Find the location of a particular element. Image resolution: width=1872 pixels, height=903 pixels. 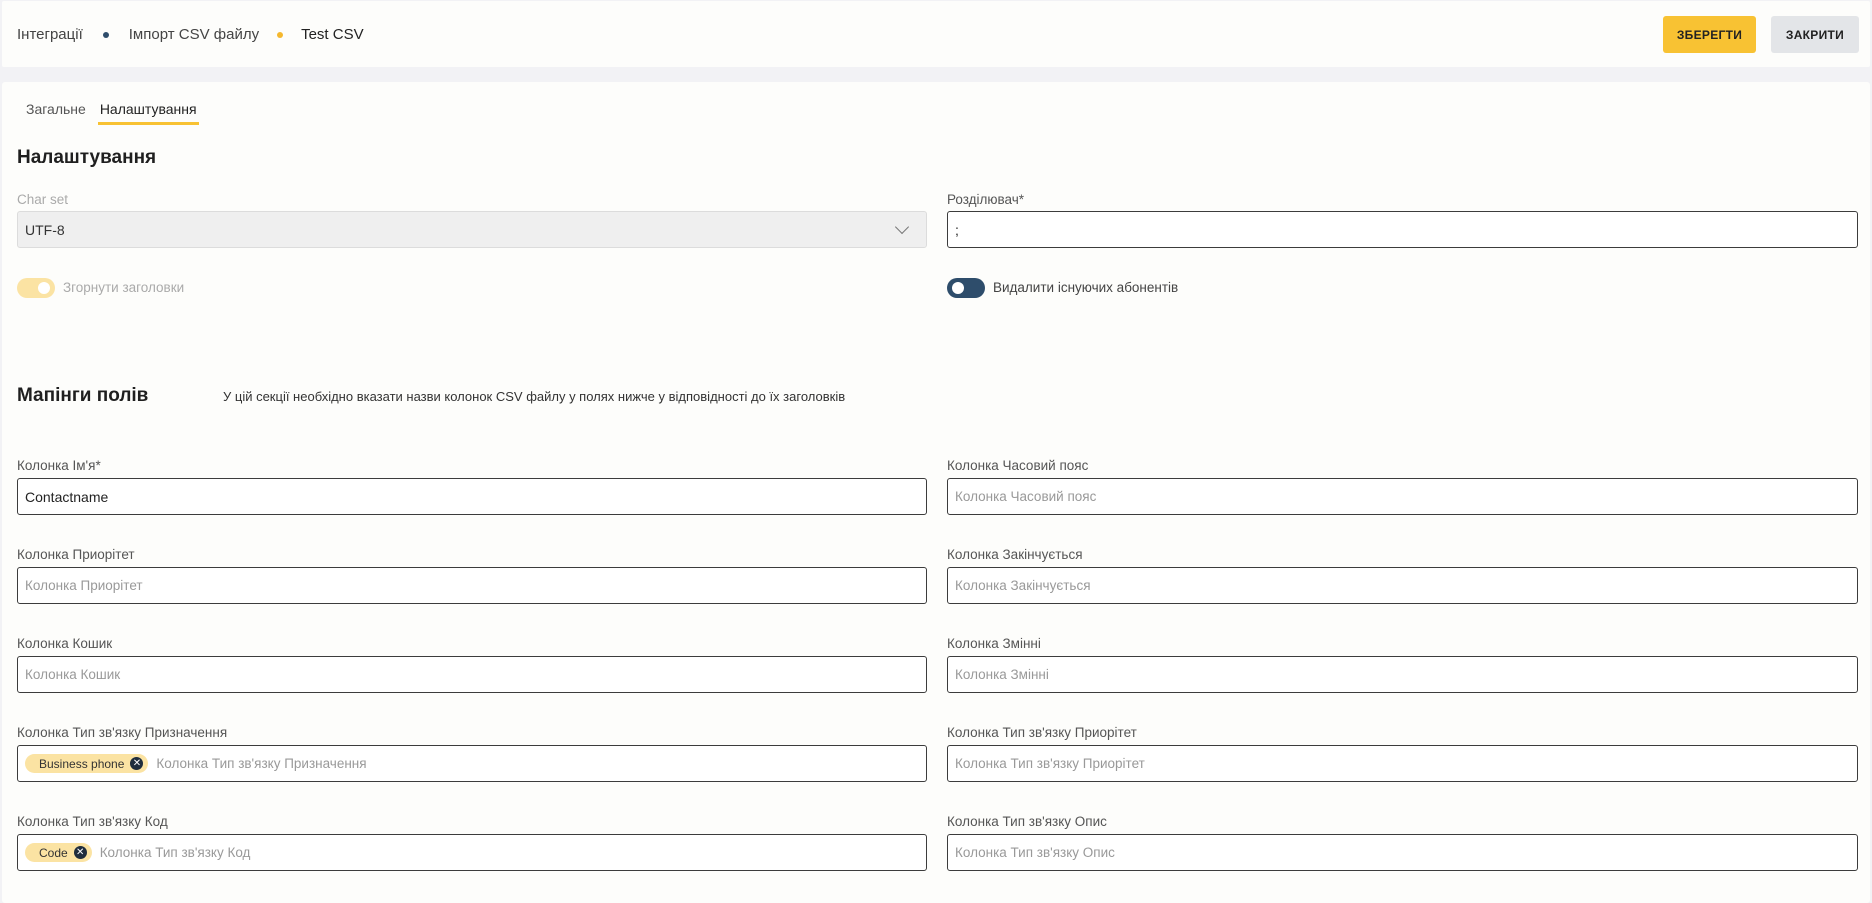

tag-chip-label: Business phone is located at coordinates (82, 763).